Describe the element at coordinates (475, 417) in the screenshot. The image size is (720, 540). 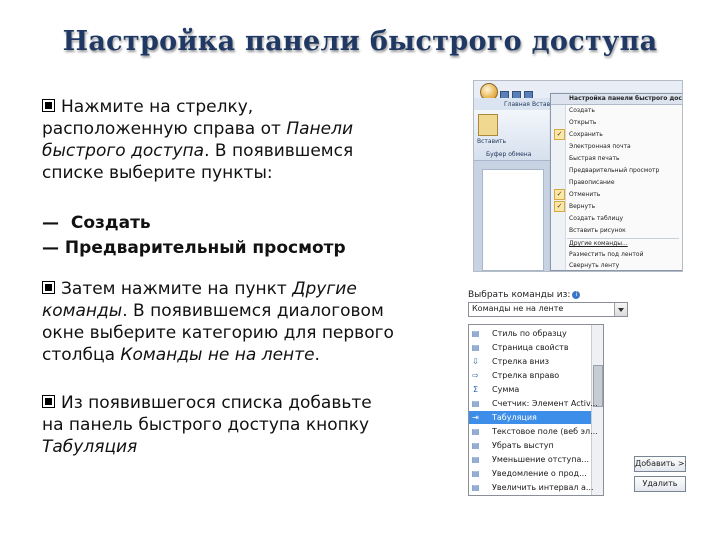
I see `tab-icon: ⇥` at that location.